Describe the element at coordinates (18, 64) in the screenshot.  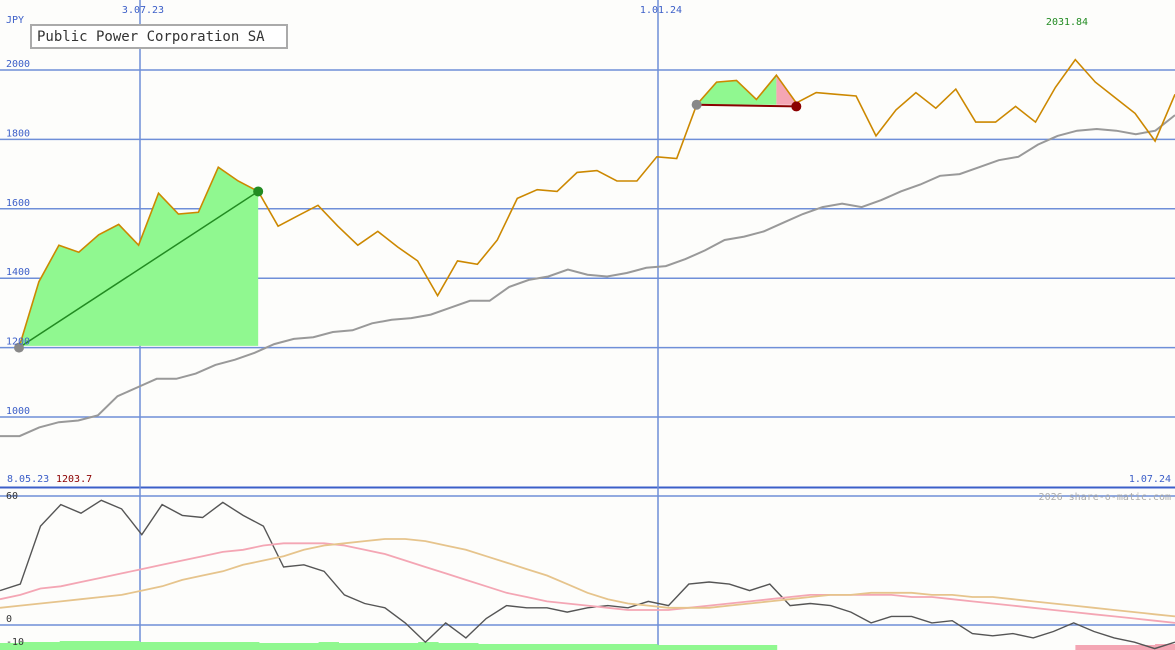
I see `y-tick-label: 2000` at that location.